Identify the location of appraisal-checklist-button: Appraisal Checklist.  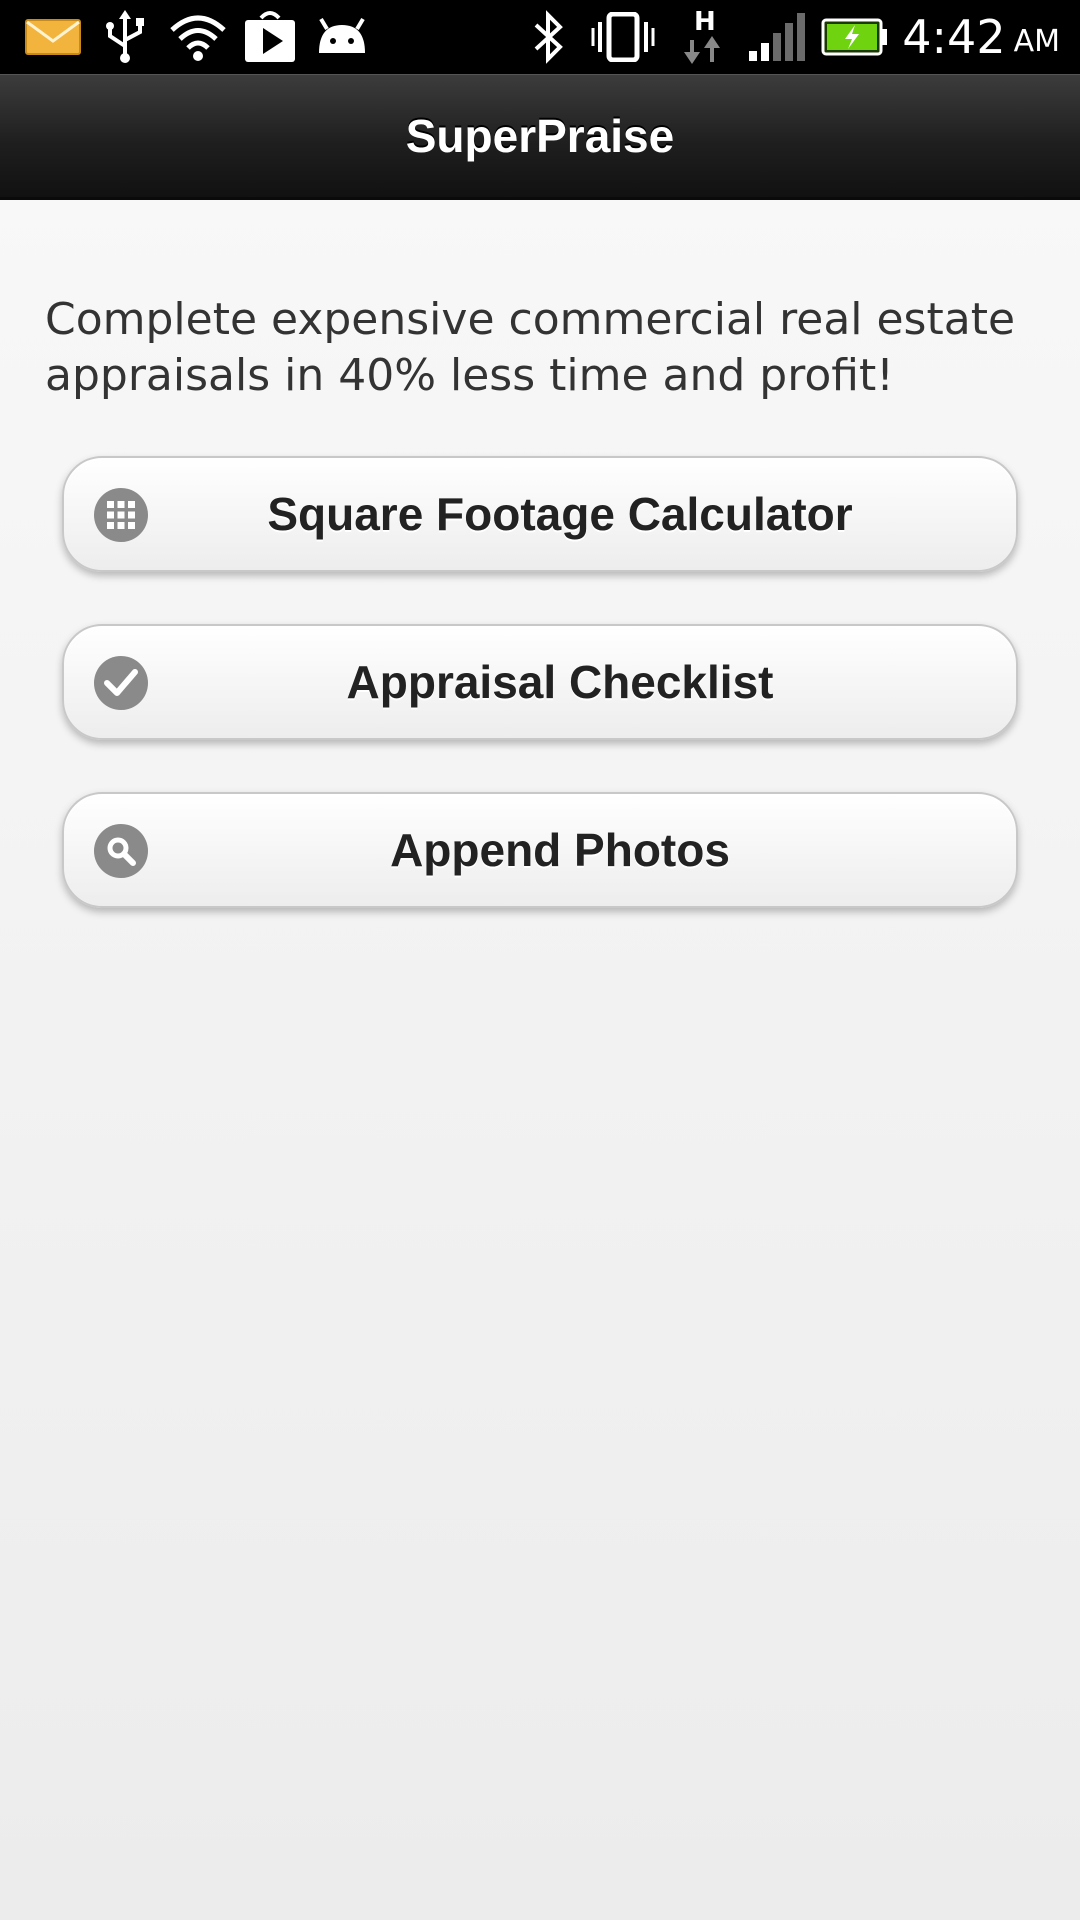
(540, 682).